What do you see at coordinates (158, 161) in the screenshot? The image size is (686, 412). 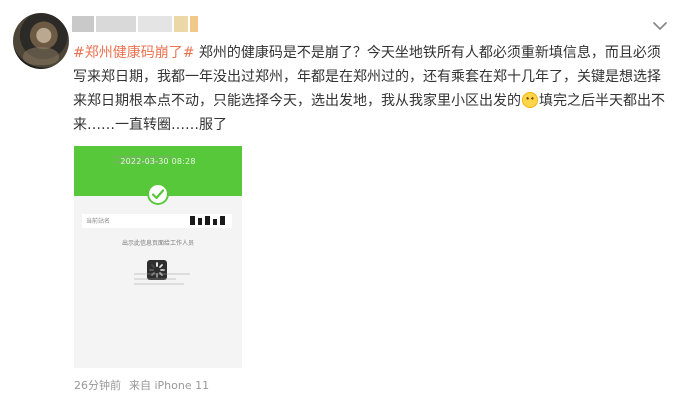 I see `image-datetime: 2022-03-30 08:28` at bounding box center [158, 161].